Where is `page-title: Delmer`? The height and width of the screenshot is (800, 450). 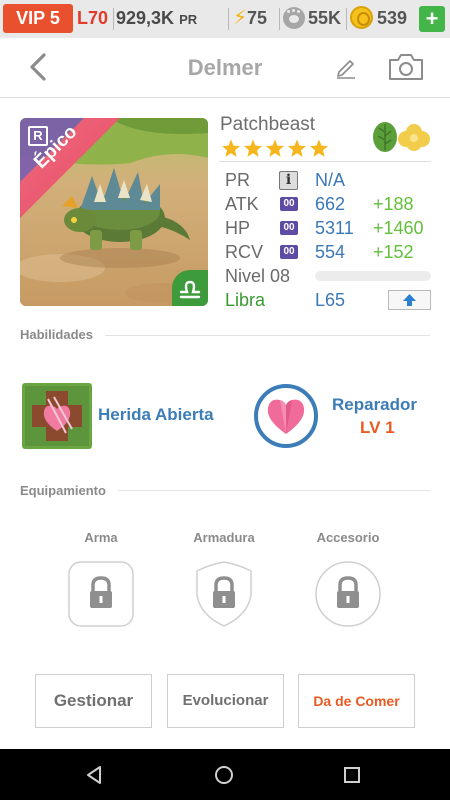 page-title: Delmer is located at coordinates (225, 68).